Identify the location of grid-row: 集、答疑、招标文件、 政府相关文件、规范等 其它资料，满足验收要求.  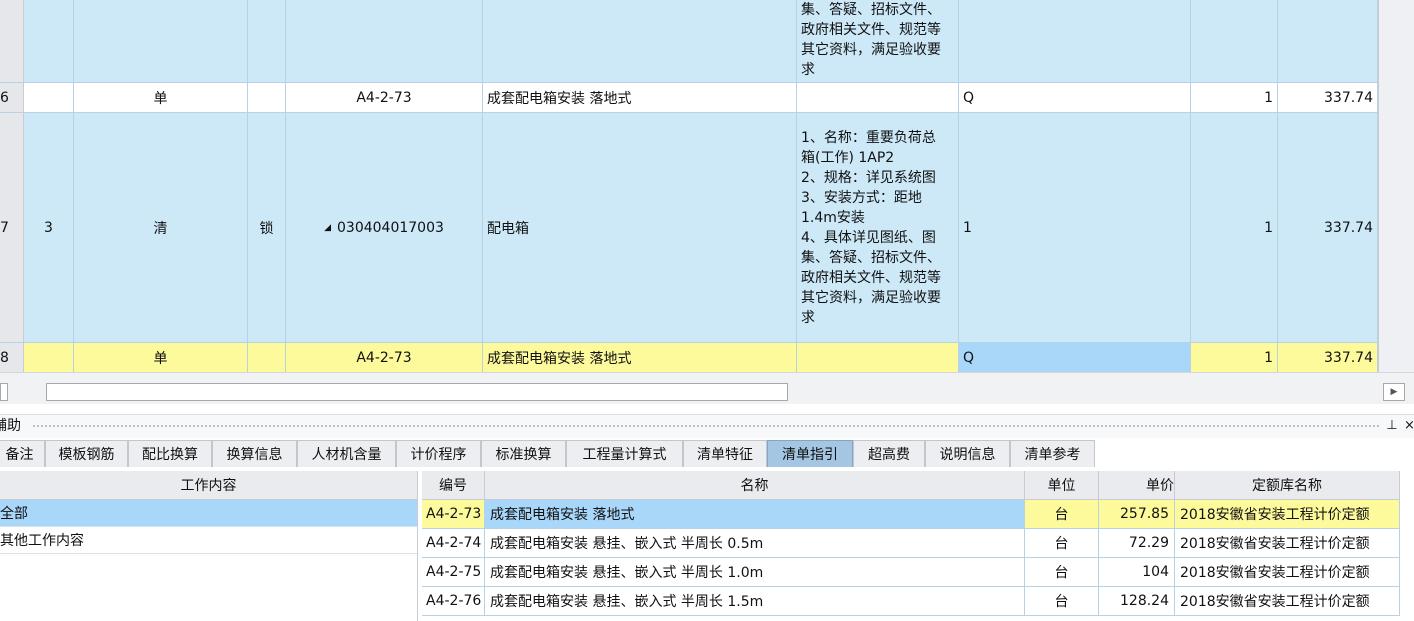
(689, 41).